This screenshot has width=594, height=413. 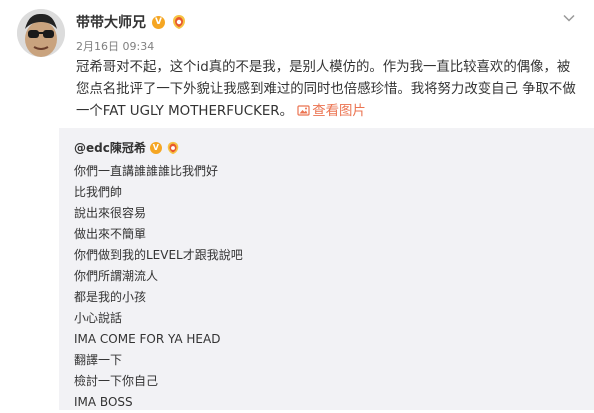 What do you see at coordinates (158, 255) in the screenshot?
I see `repost-line: 你們做到我的LEVEL才跟我說吧` at bounding box center [158, 255].